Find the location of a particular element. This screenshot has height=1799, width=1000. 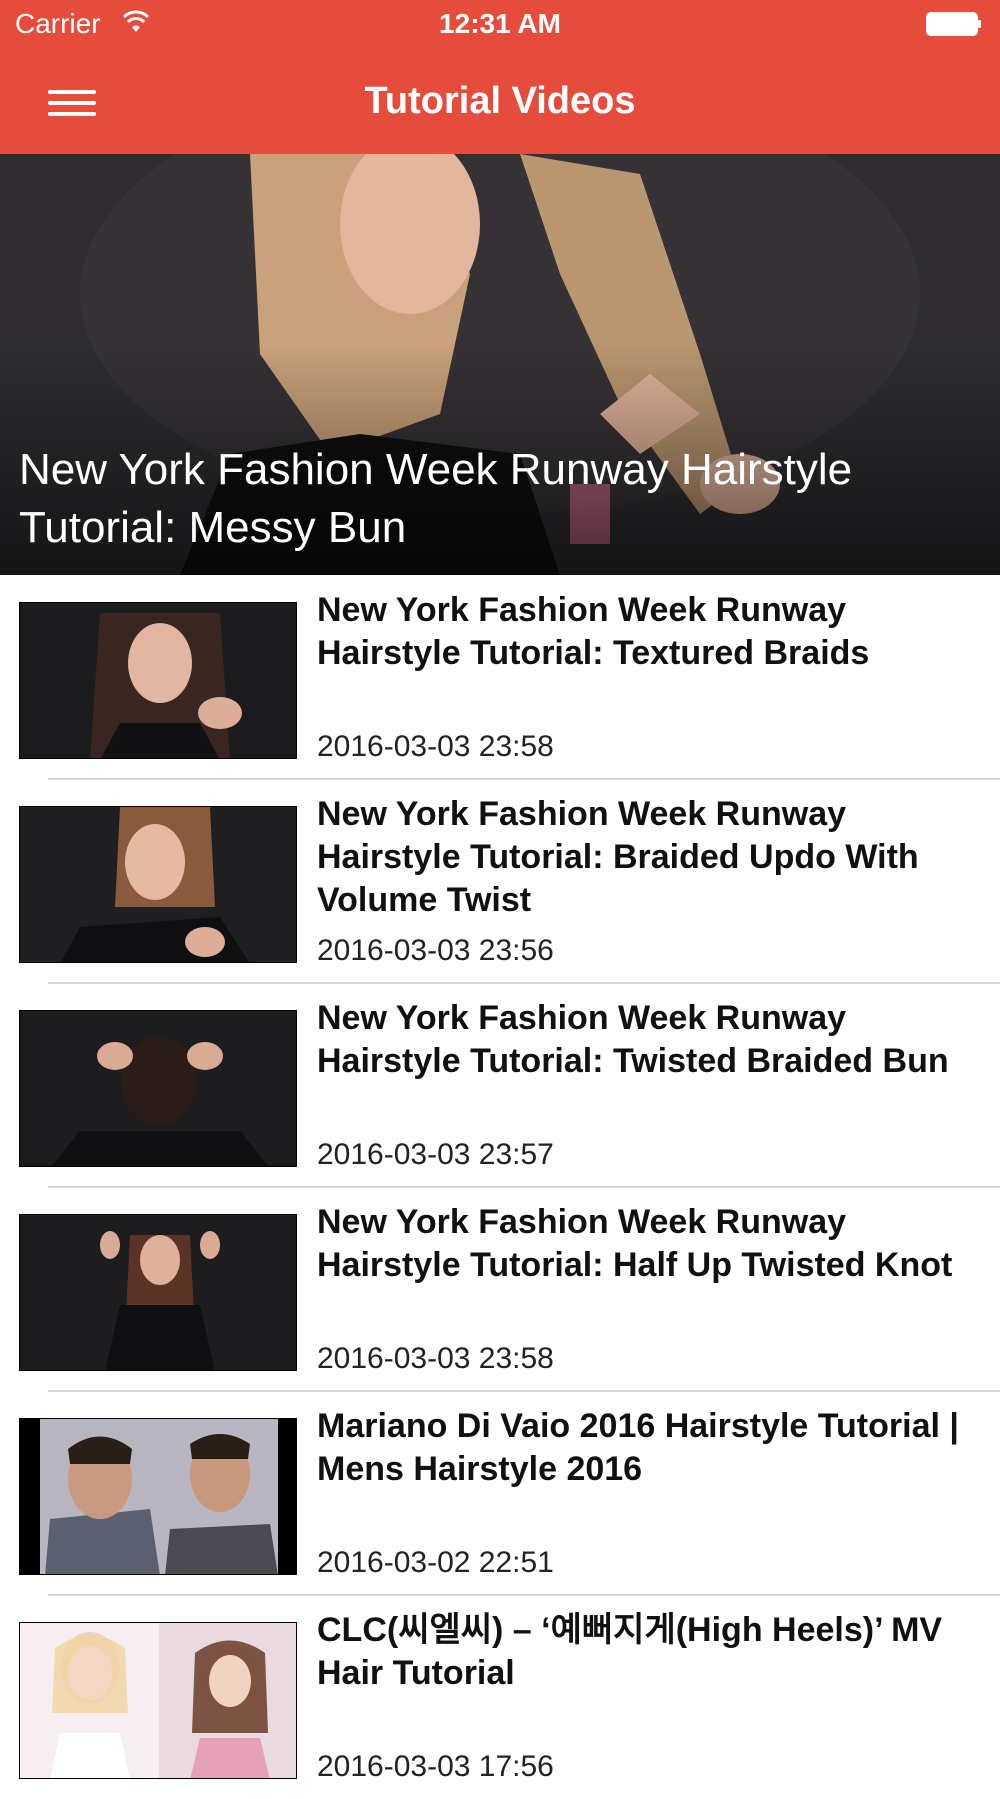

status-time: 12:31 AM is located at coordinates (500, 23).